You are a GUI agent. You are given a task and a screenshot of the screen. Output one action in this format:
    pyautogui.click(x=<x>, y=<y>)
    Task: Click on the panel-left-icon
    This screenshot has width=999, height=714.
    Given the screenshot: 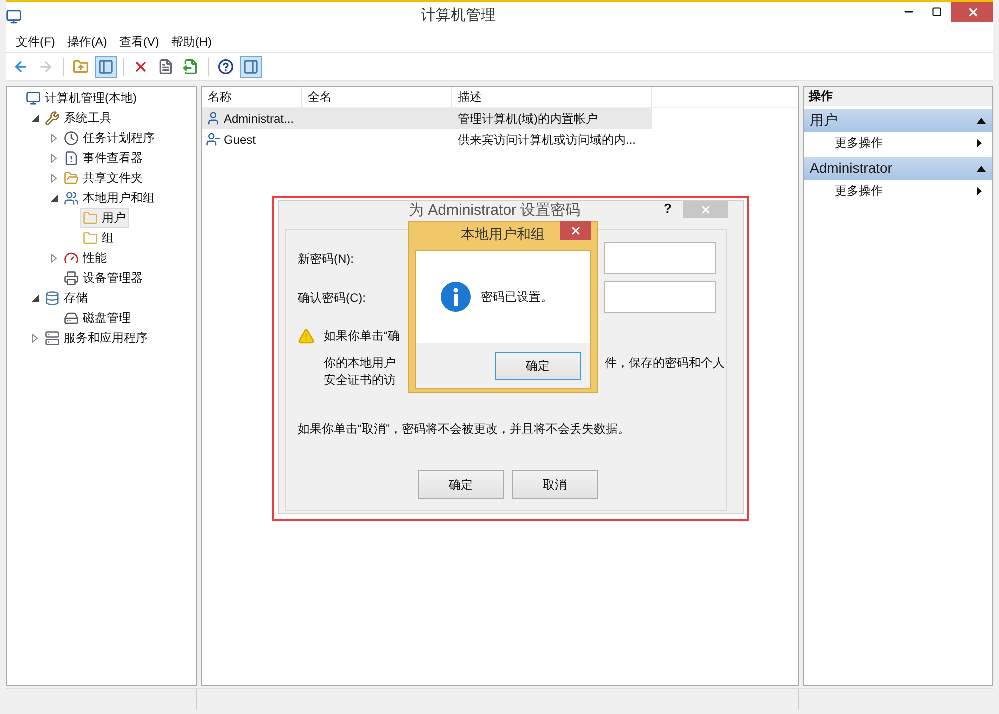 What is the action you would take?
    pyautogui.click(x=106, y=67)
    